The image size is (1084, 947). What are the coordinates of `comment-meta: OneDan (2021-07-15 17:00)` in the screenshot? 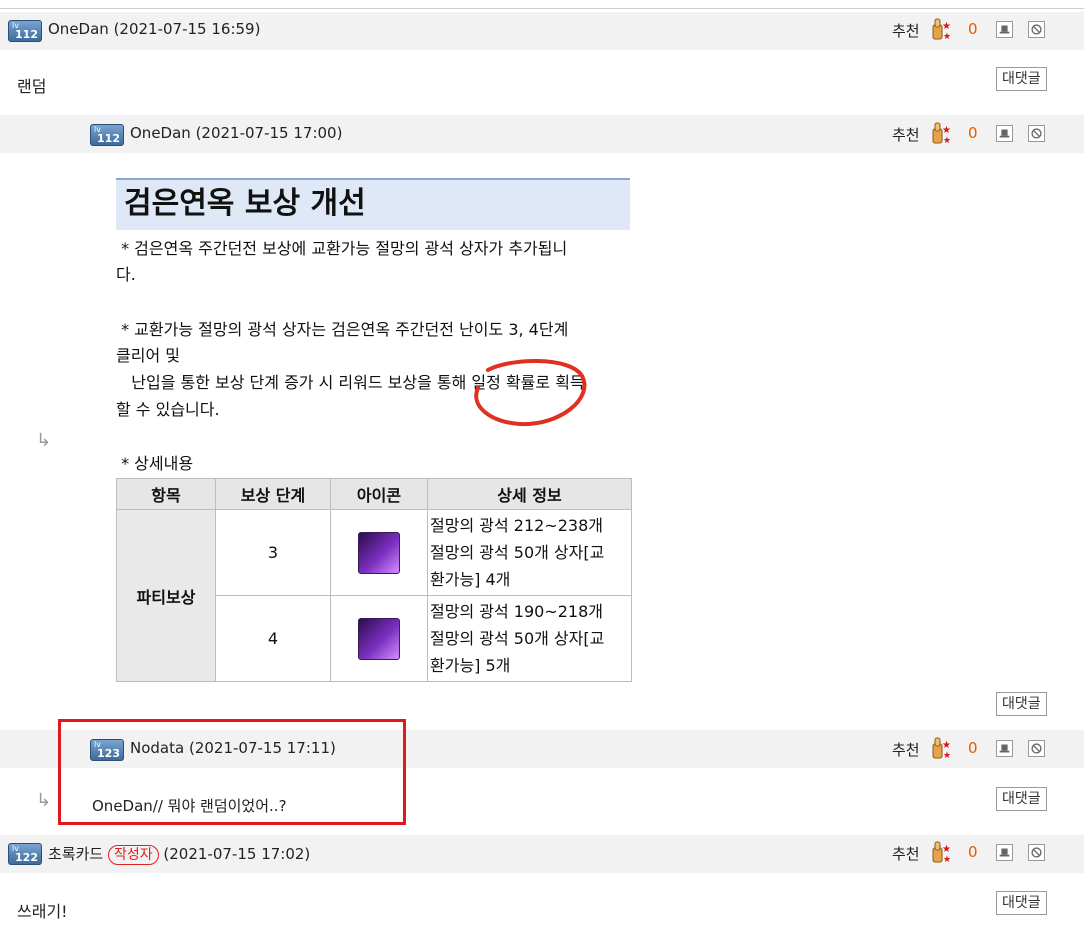 It's located at (236, 133).